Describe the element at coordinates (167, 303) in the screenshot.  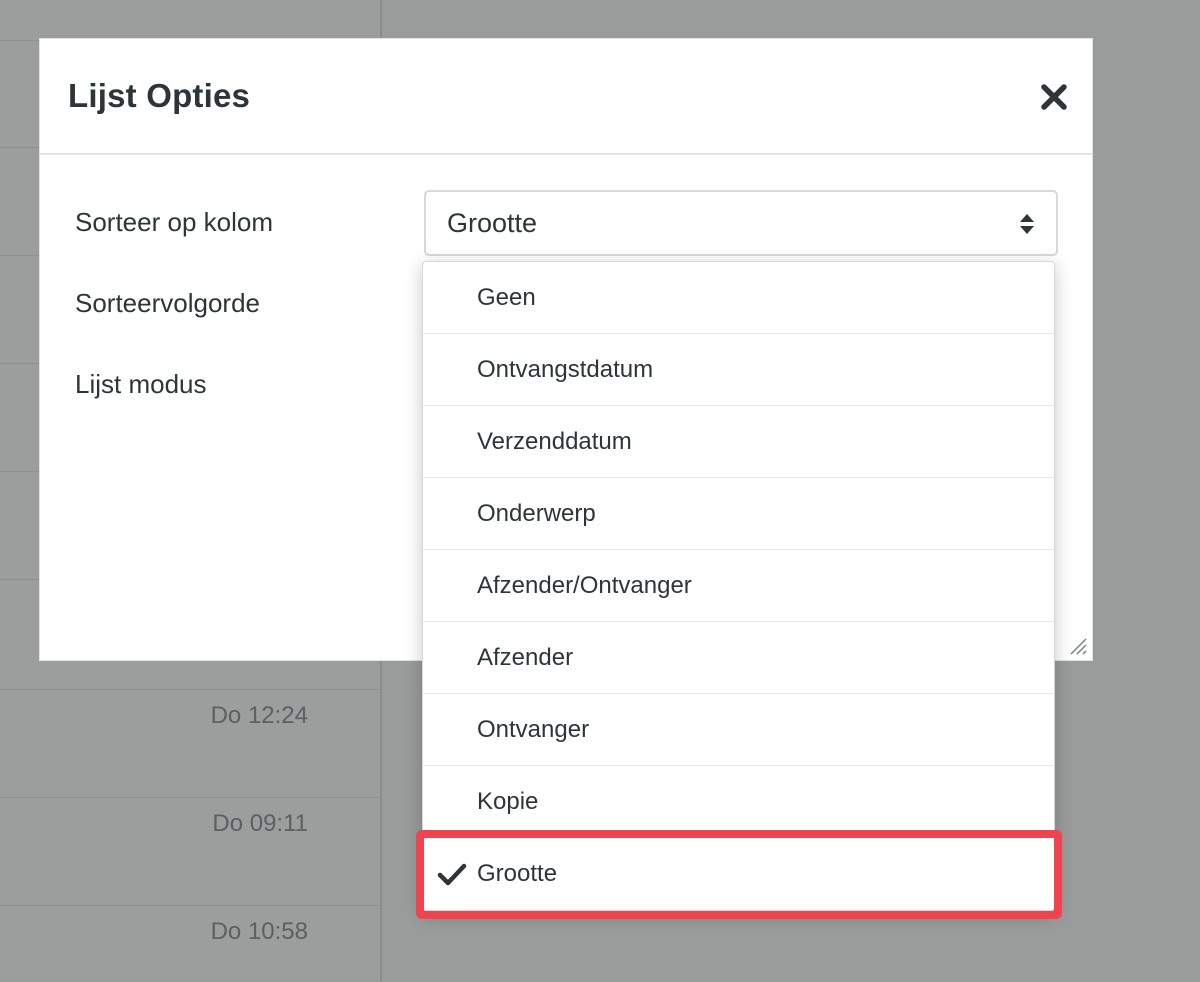
I see `sort-order-label: Sorteervolgorde` at that location.